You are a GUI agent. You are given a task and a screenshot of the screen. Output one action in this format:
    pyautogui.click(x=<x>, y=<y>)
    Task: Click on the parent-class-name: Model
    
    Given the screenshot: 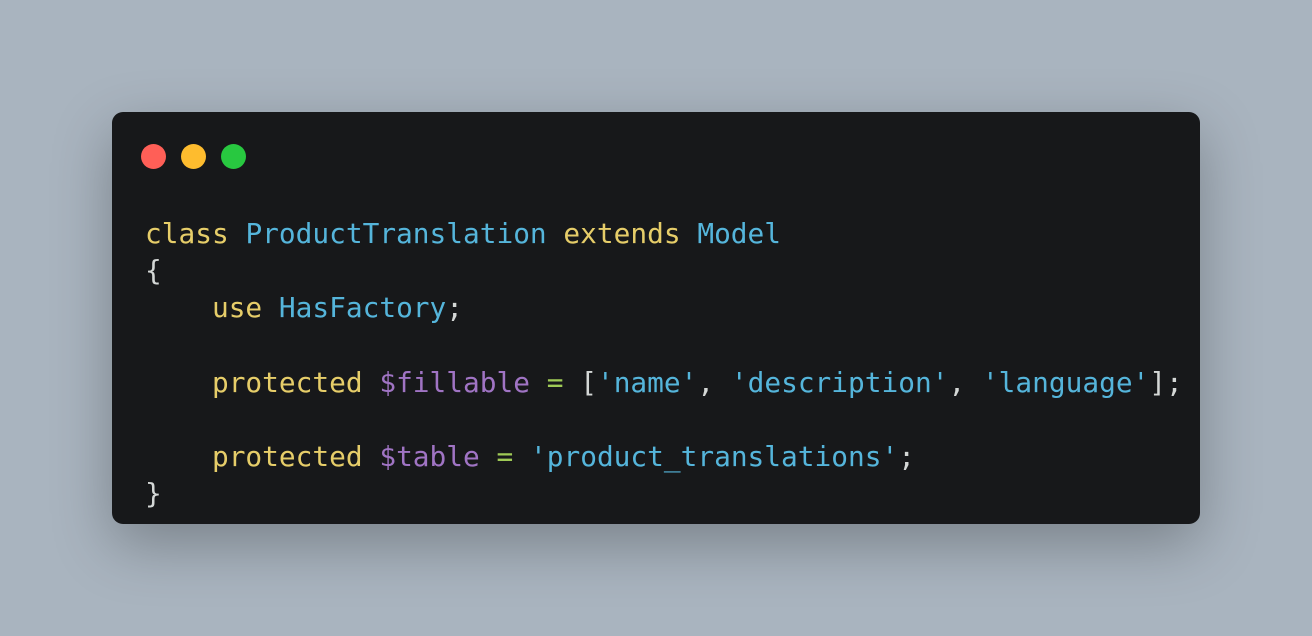 What is the action you would take?
    pyautogui.click(x=739, y=233)
    